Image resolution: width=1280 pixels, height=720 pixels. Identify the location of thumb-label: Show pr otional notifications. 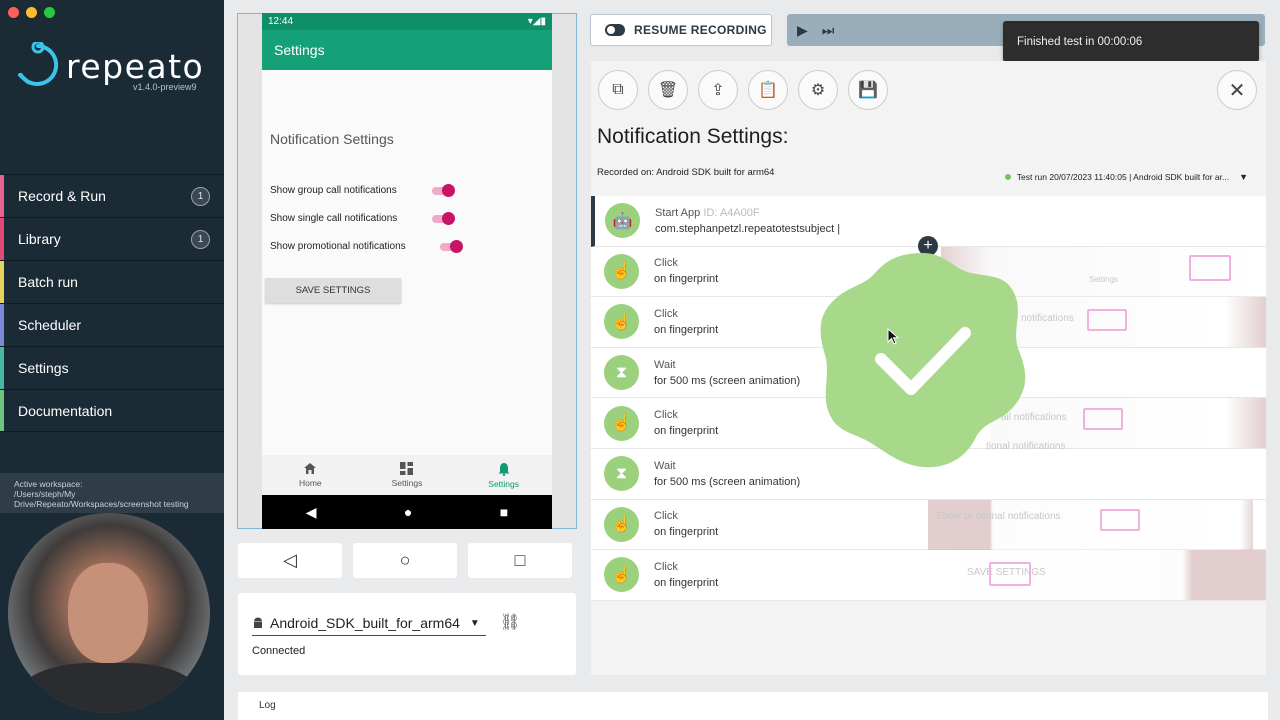
(998, 516).